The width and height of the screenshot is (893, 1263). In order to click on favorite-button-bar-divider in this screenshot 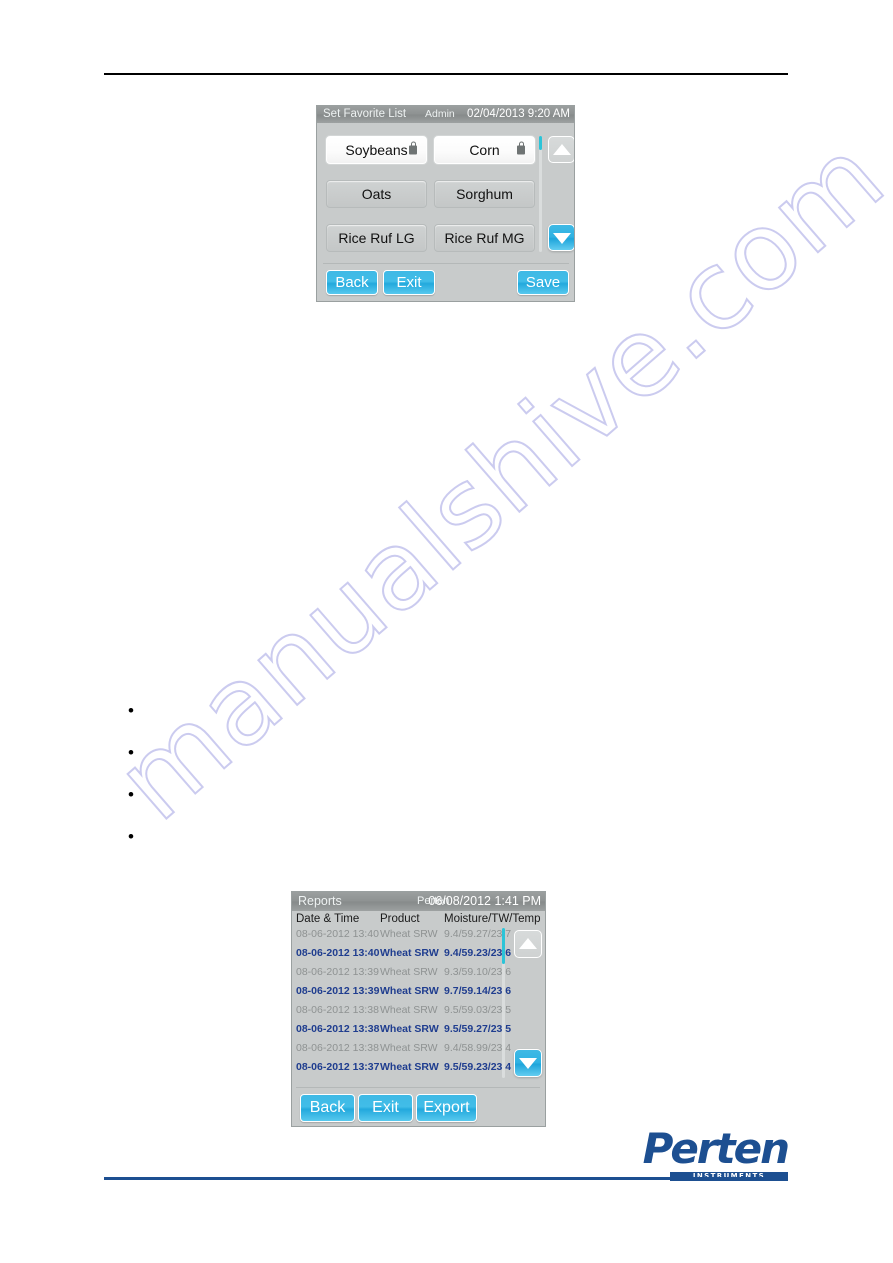, I will do `click(446, 263)`.